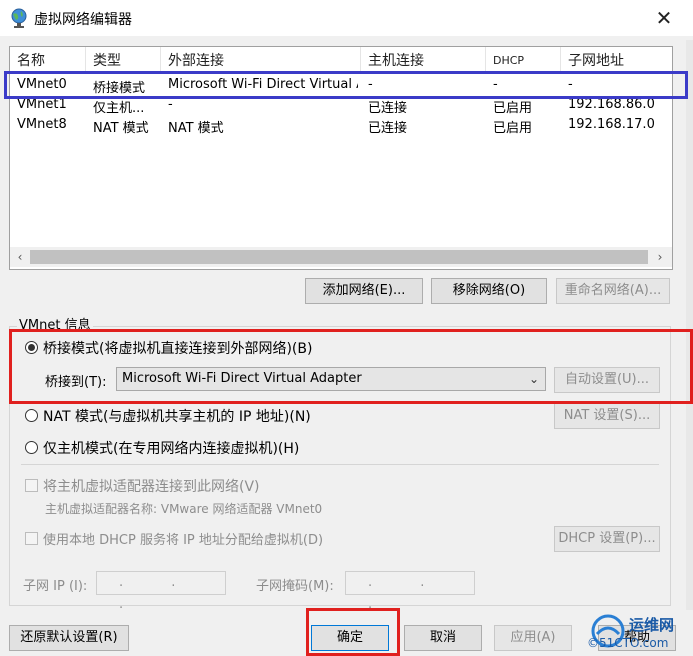  I want to click on scrollbar-thumb, so click(339, 257).